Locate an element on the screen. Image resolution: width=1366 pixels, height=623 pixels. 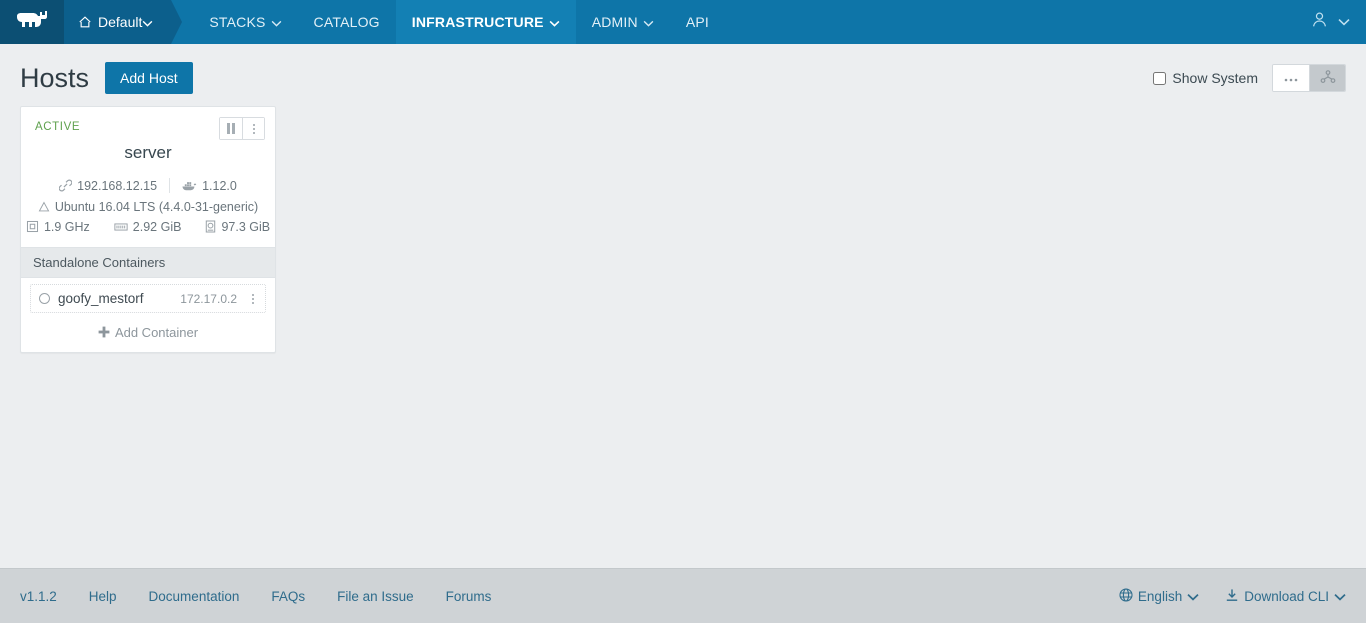
nav-item-infrastructure: INFRASTRUCTURE is located at coordinates (485, 22).